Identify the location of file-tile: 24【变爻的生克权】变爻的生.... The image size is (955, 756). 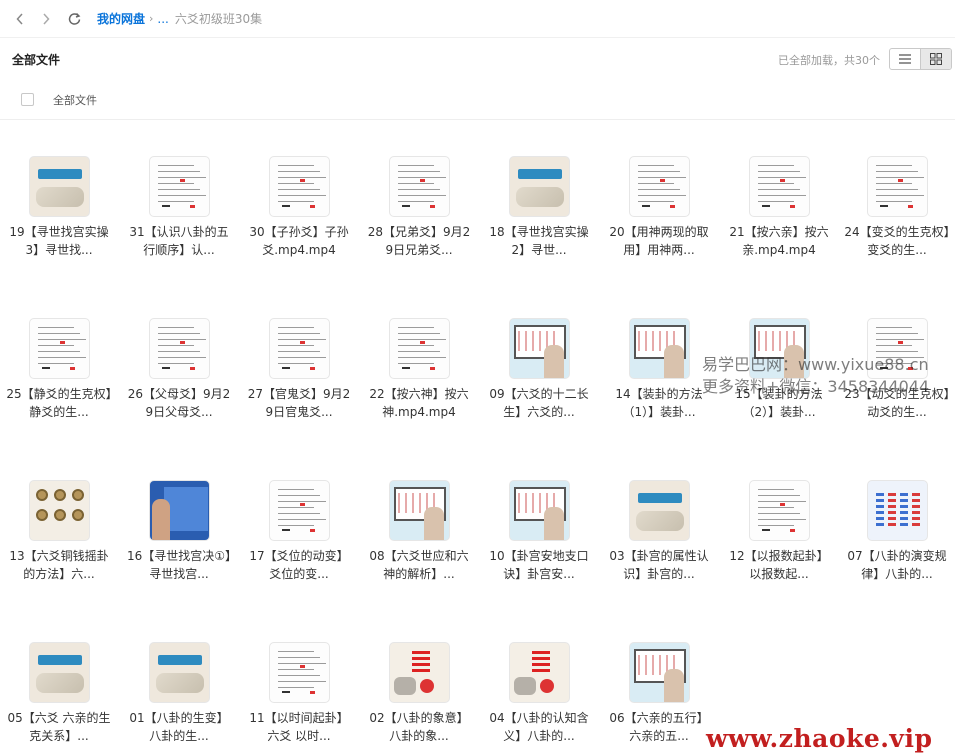
(896, 231).